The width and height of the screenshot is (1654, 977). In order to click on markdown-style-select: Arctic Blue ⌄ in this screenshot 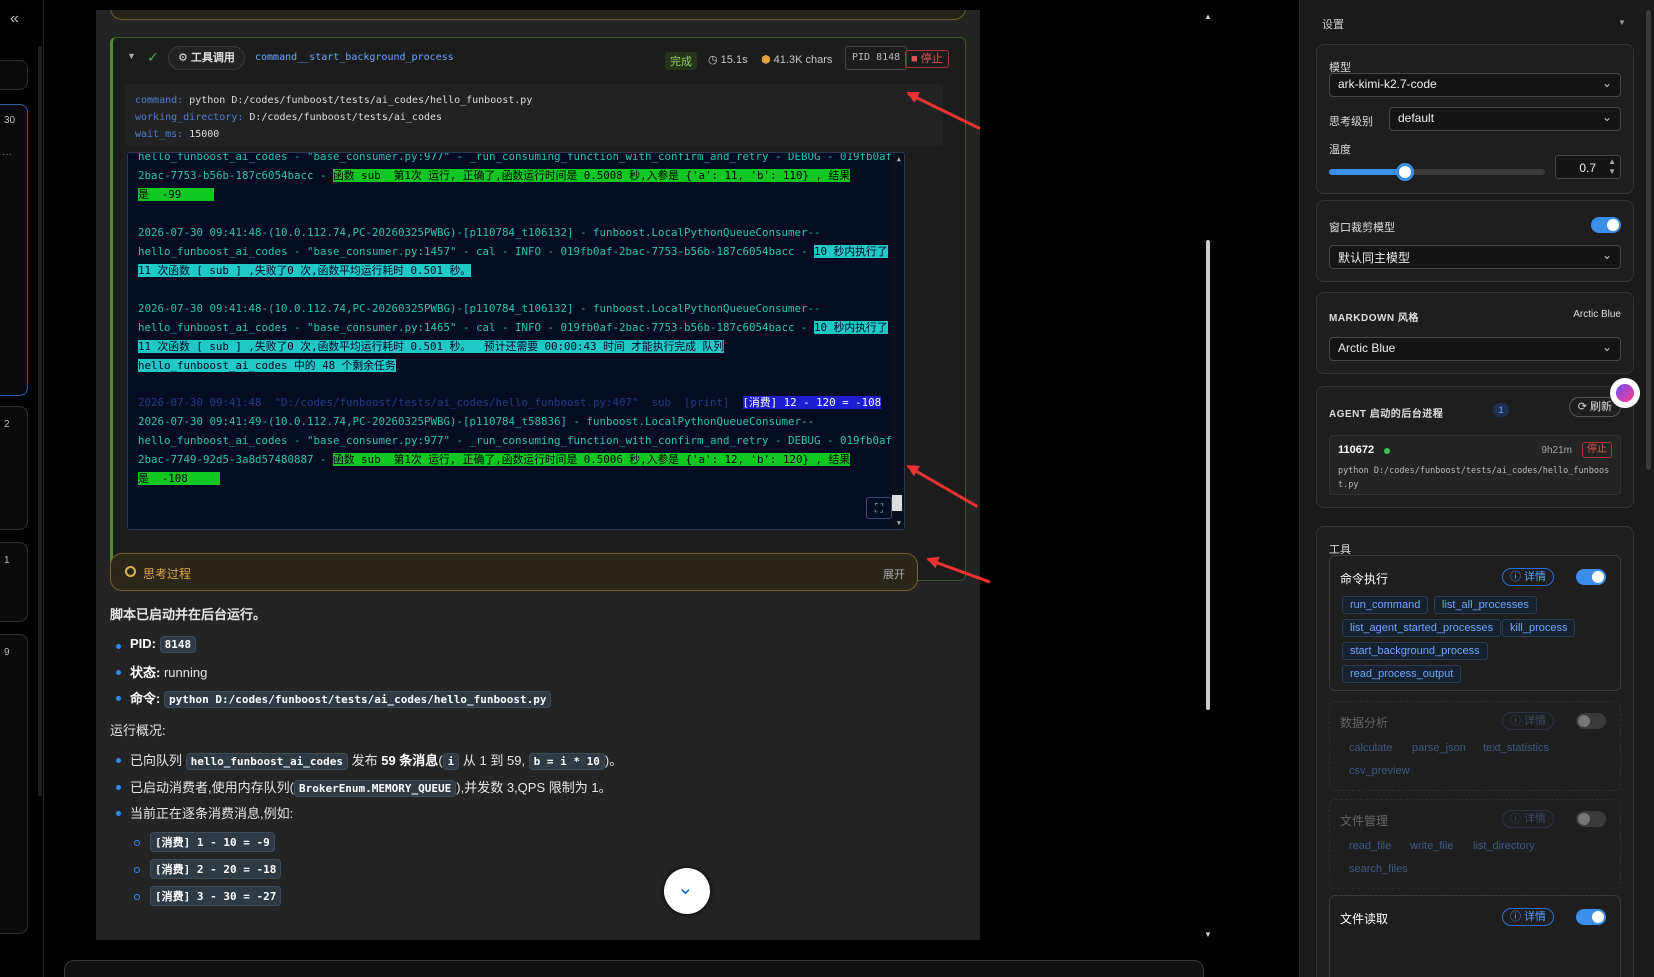, I will do `click(1475, 349)`.